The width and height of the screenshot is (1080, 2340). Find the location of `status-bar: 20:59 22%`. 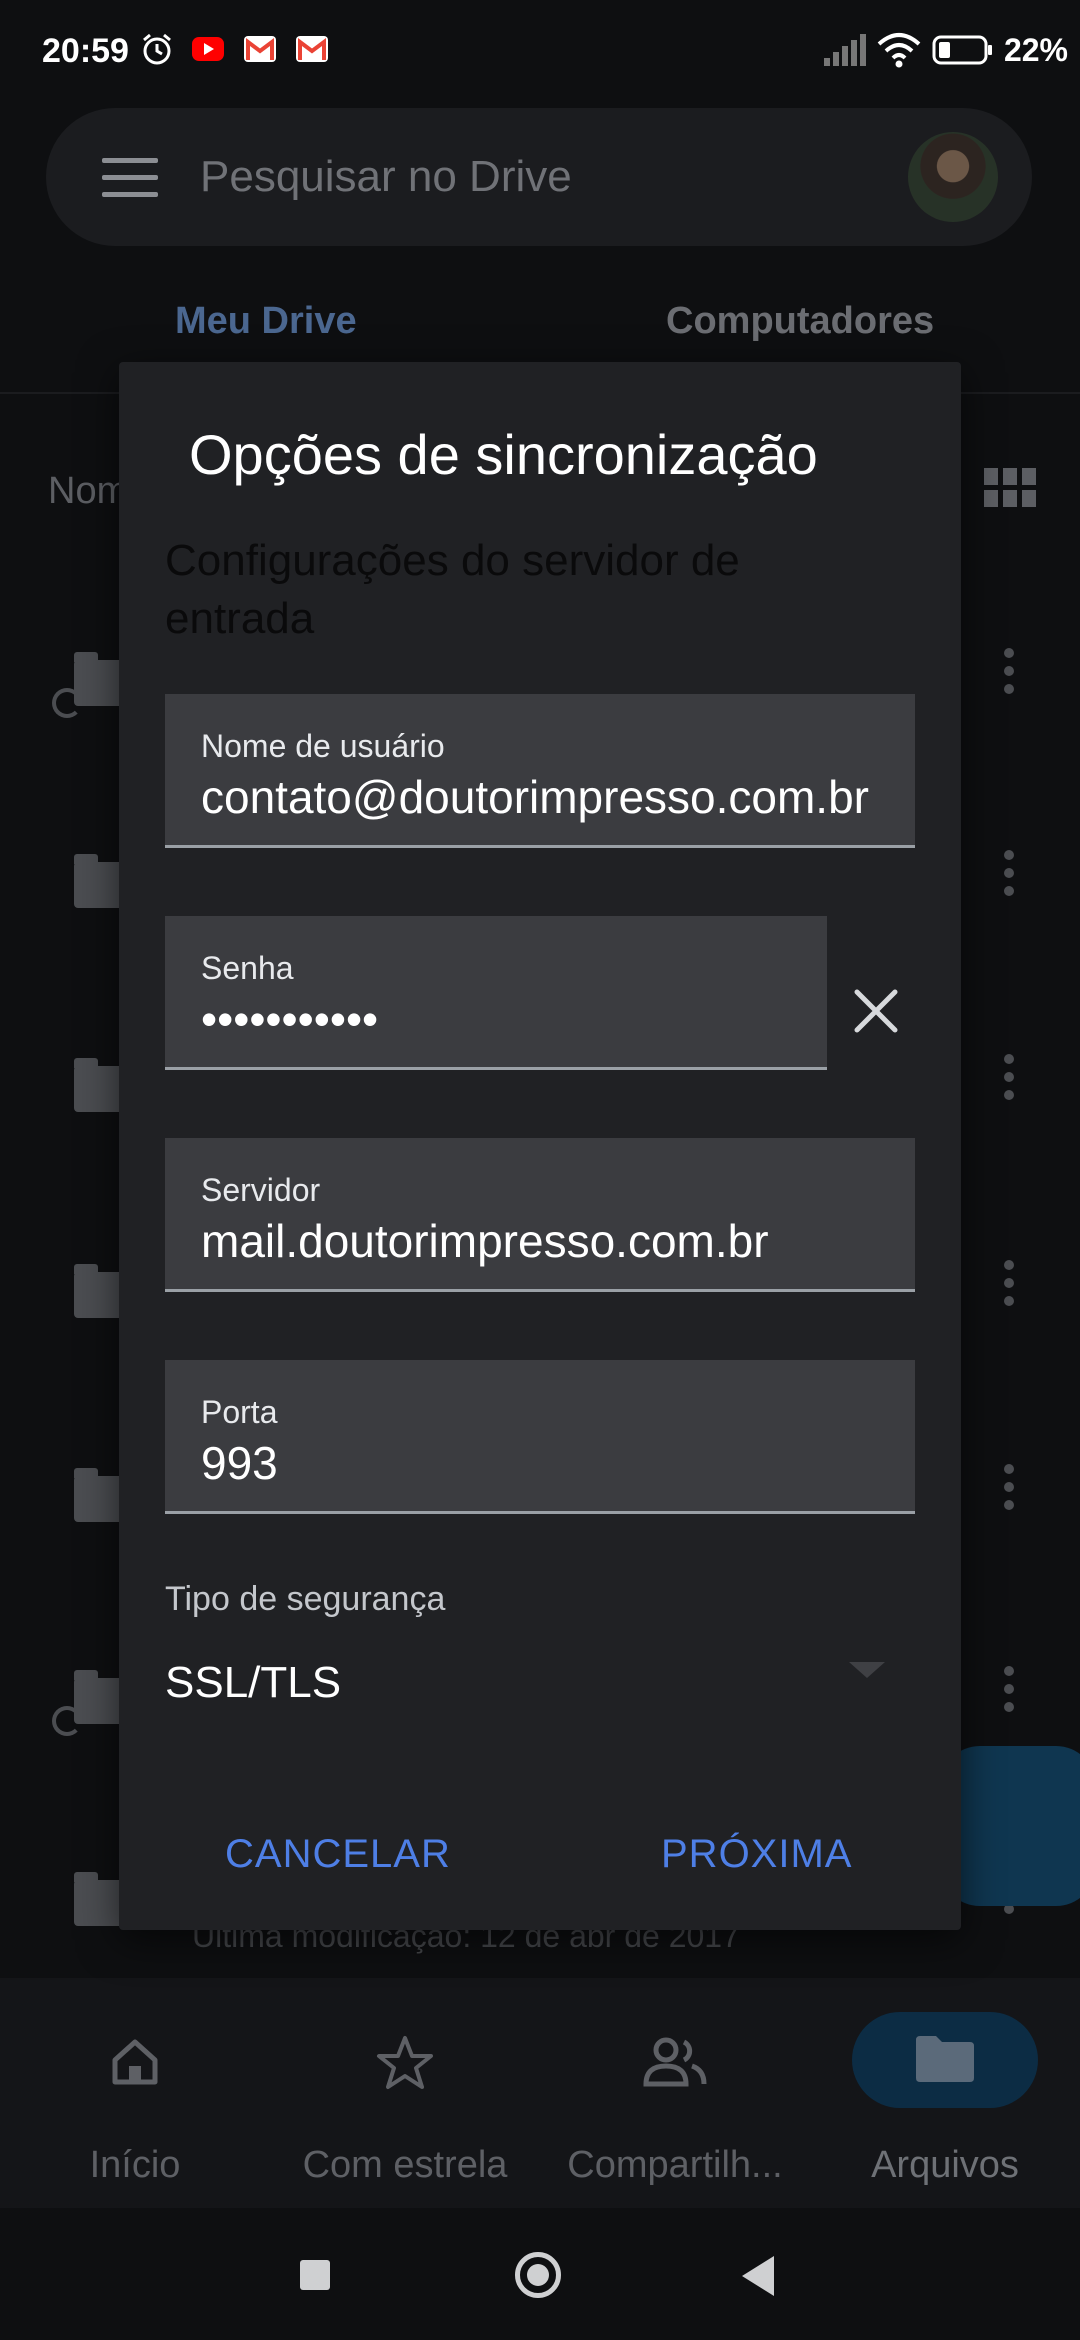

status-bar: 20:59 22% is located at coordinates (540, 50).